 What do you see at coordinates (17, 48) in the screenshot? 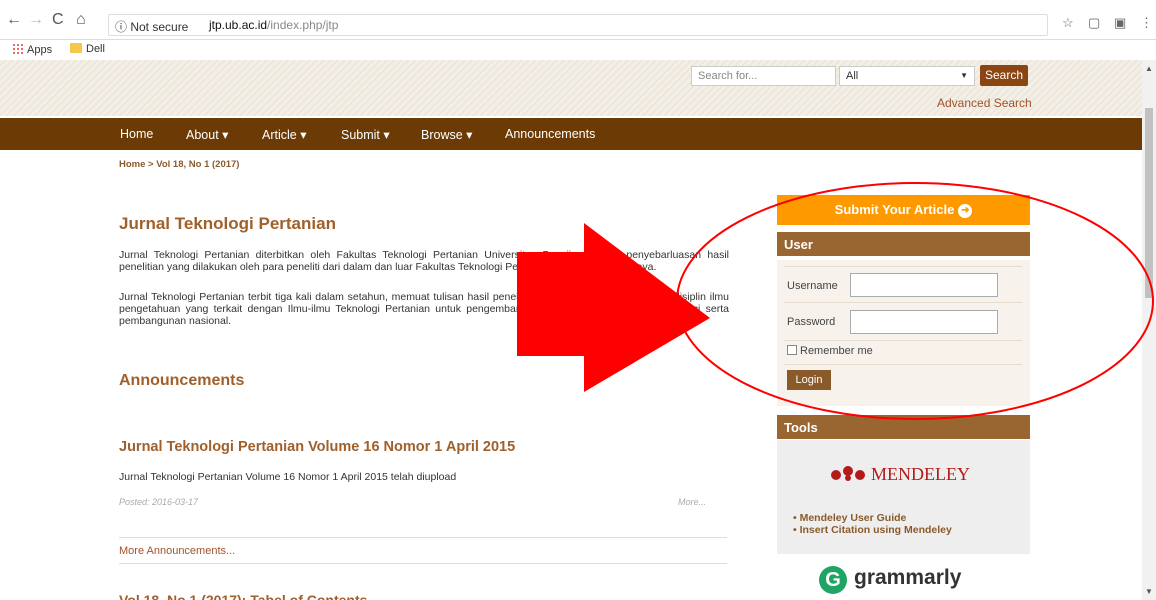
I see `apps-grid-icon` at bounding box center [17, 48].